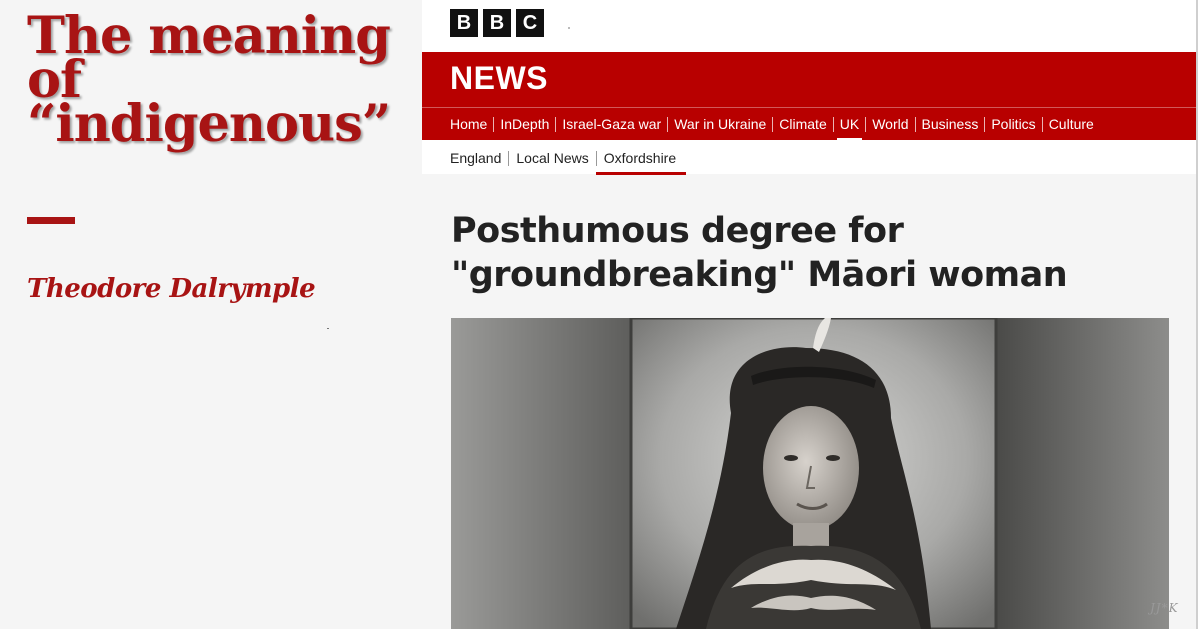  Describe the element at coordinates (890, 124) in the screenshot. I see `nav-item-world: World` at that location.